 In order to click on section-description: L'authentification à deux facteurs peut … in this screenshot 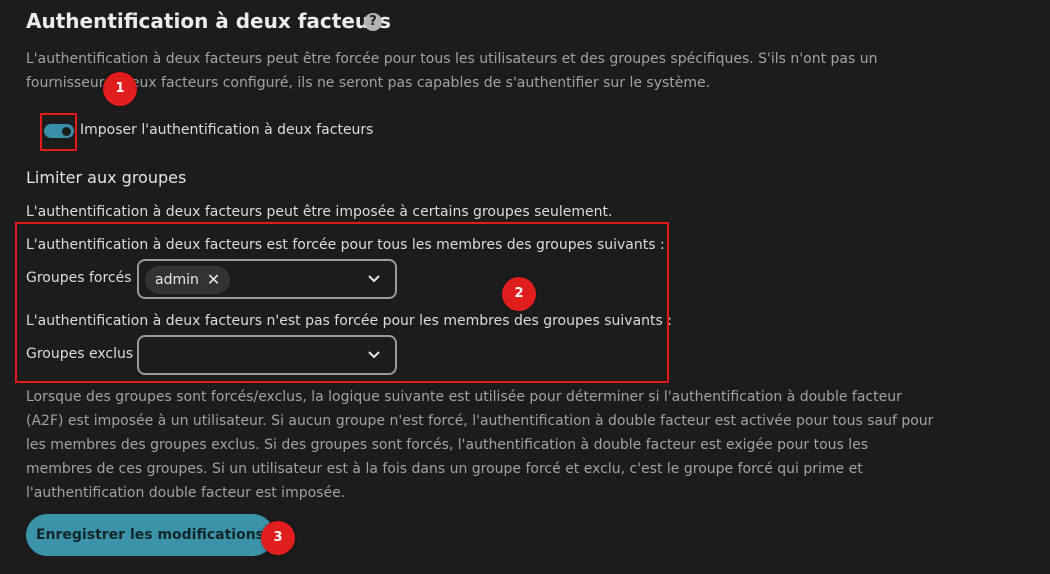, I will do `click(452, 71)`.